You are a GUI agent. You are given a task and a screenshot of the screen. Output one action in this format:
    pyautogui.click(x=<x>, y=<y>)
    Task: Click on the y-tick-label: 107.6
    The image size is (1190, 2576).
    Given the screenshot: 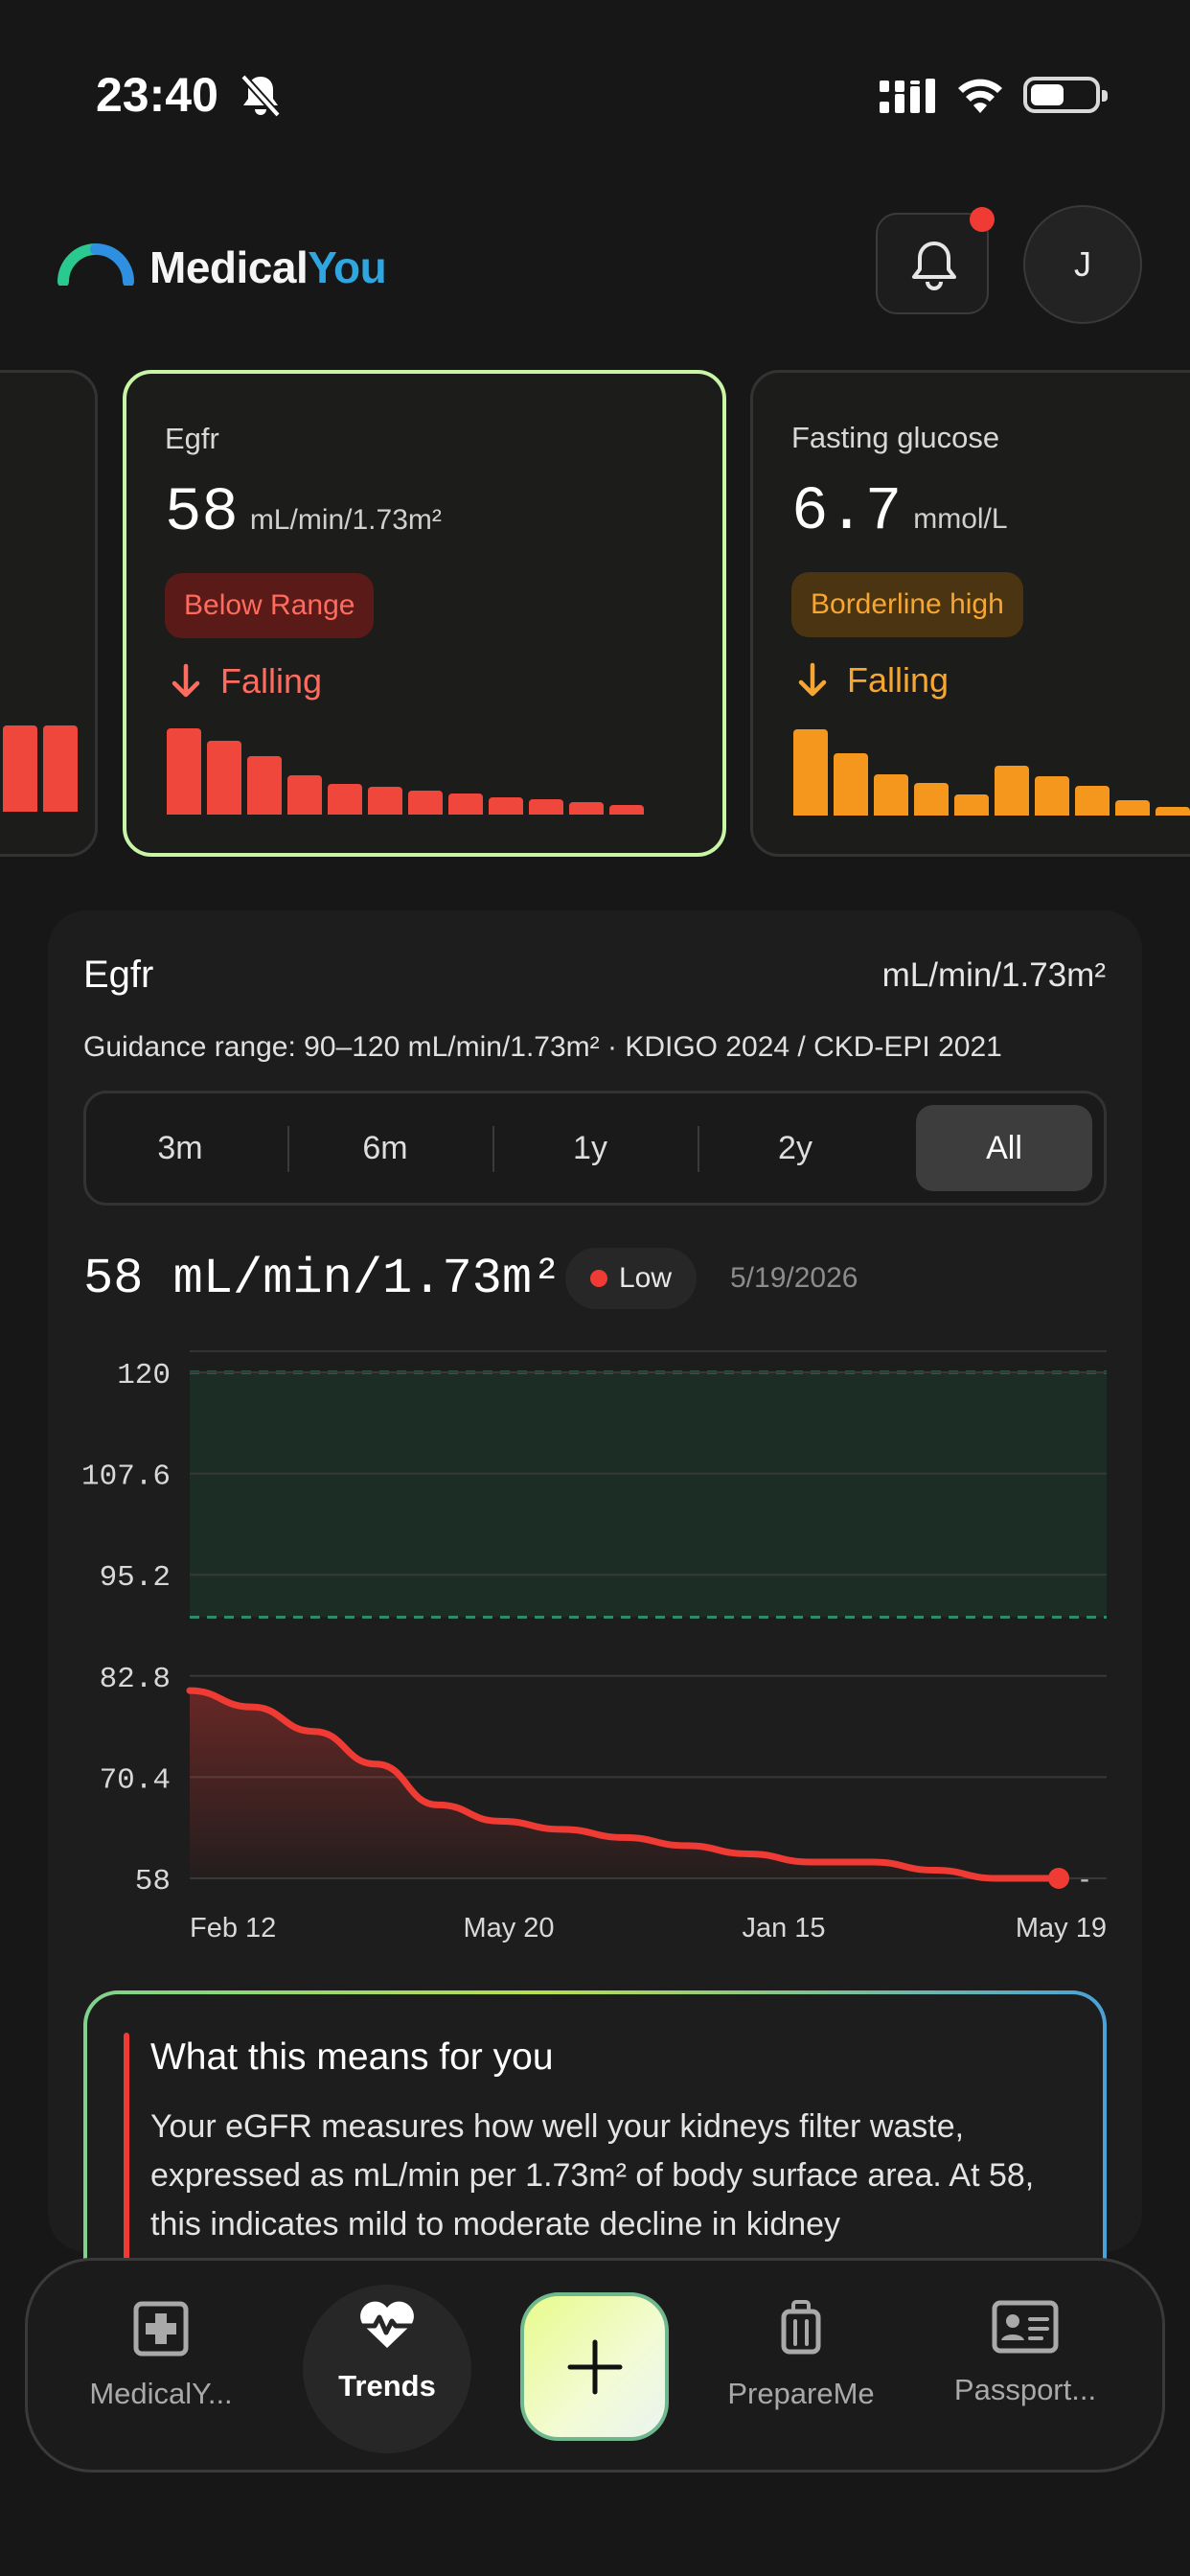 What is the action you would take?
    pyautogui.click(x=126, y=1477)
    